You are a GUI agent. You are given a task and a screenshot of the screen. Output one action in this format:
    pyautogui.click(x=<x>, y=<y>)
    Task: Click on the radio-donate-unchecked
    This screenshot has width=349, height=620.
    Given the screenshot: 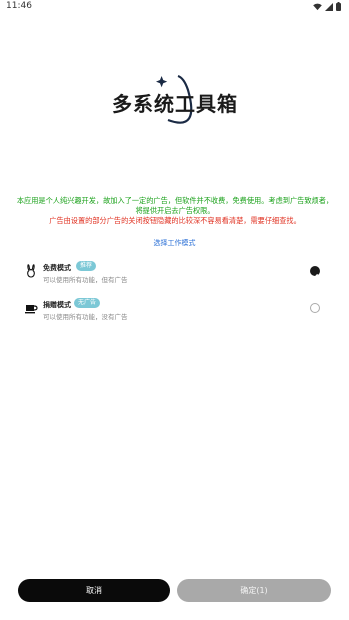 What is the action you would take?
    pyautogui.click(x=315, y=308)
    